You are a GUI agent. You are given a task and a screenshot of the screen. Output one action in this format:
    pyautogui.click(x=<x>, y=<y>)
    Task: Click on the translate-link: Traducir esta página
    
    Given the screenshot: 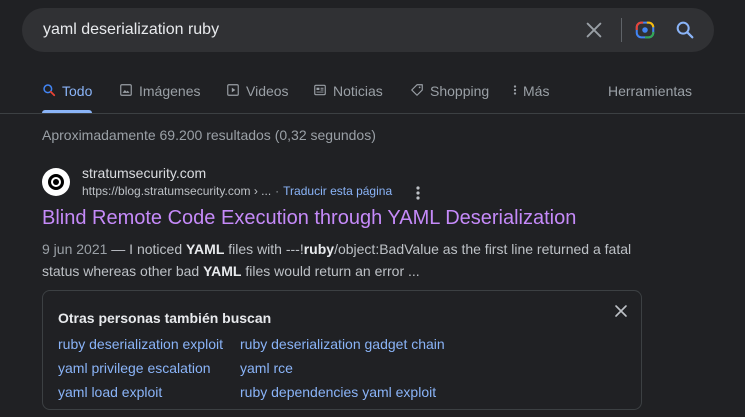 What is the action you would take?
    pyautogui.click(x=337, y=191)
    